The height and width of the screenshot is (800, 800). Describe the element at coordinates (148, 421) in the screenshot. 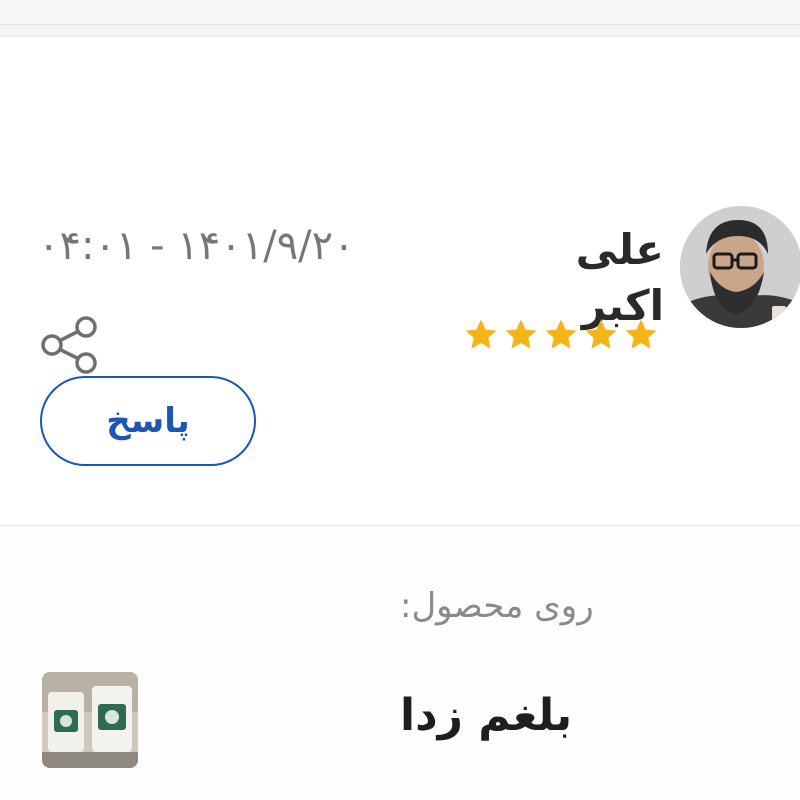

I see `reply-button: پاسخ` at that location.